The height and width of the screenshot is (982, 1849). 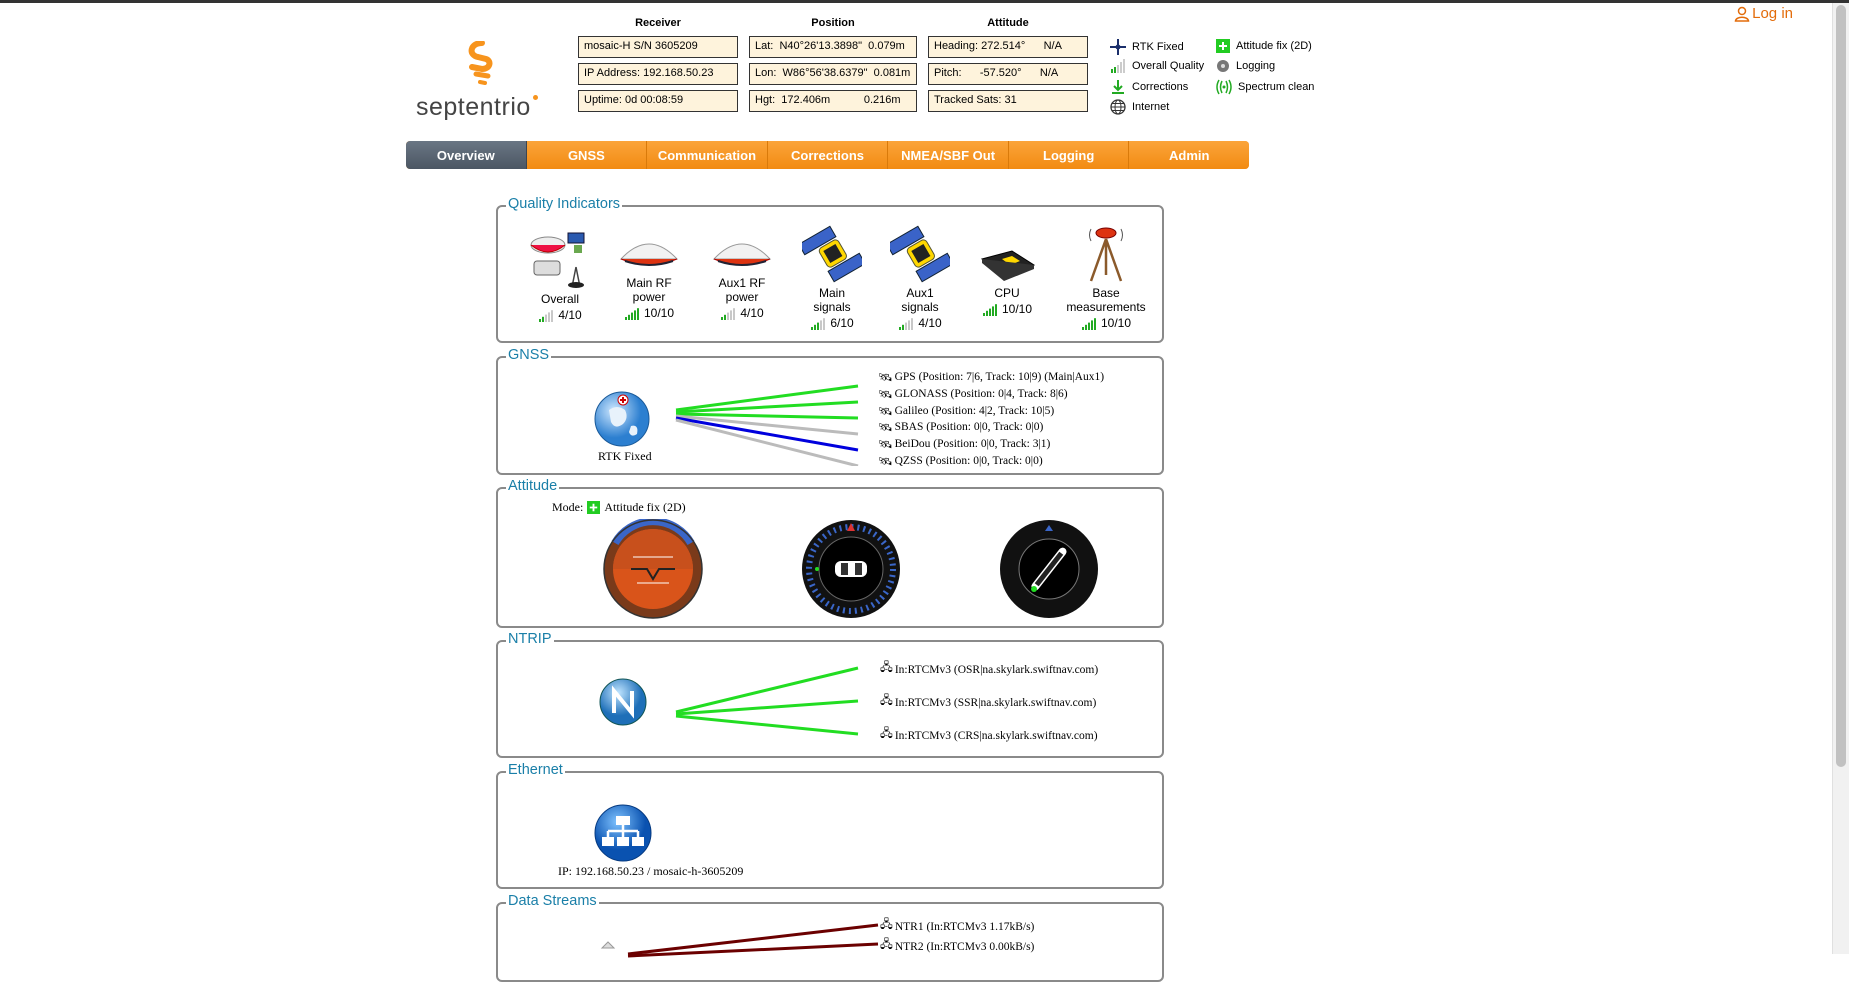 What do you see at coordinates (957, 926) in the screenshot?
I see `data-stream-ntr1: 🖧 NTR1 (In:RTCMv3 1.17kB/s)` at bounding box center [957, 926].